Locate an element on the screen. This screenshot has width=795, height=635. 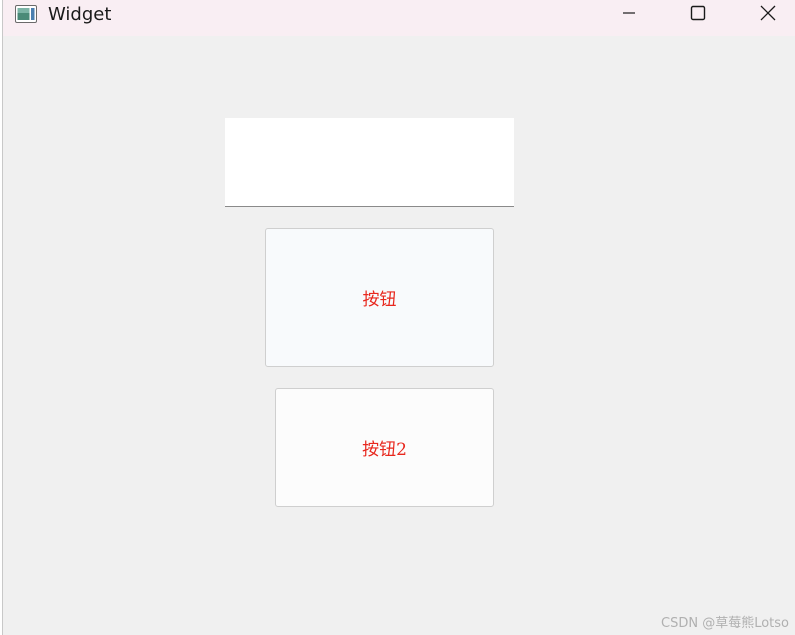
button-2-label: 按钮2 is located at coordinates (384, 450).